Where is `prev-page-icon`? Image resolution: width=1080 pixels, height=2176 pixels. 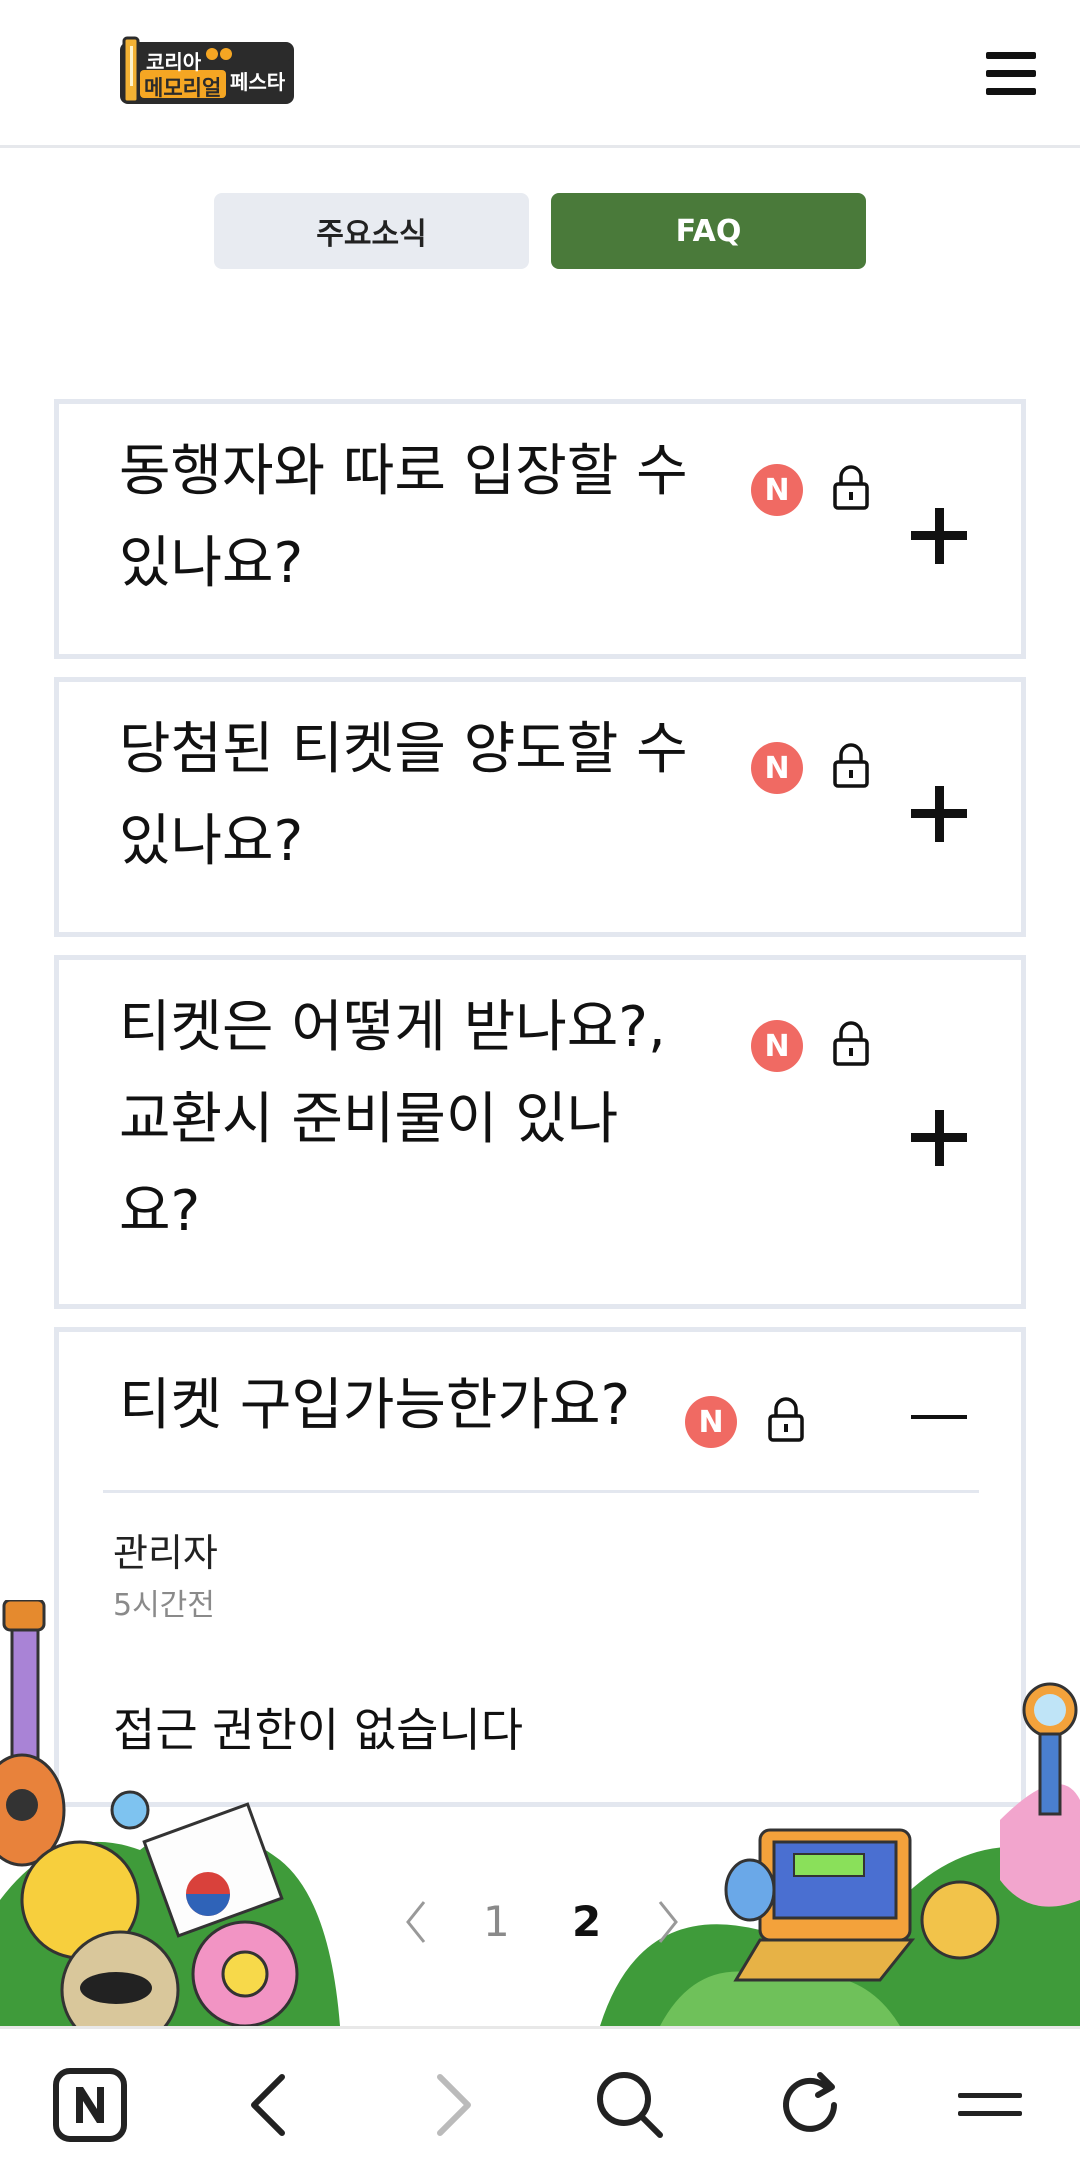 prev-page-icon is located at coordinates (416, 1922).